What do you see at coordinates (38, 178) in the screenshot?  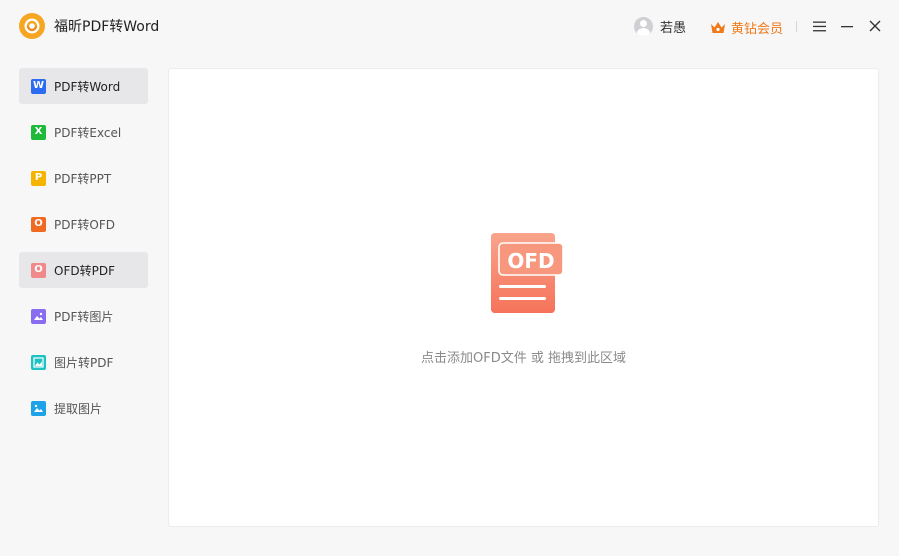 I see `ppt-icon: P` at bounding box center [38, 178].